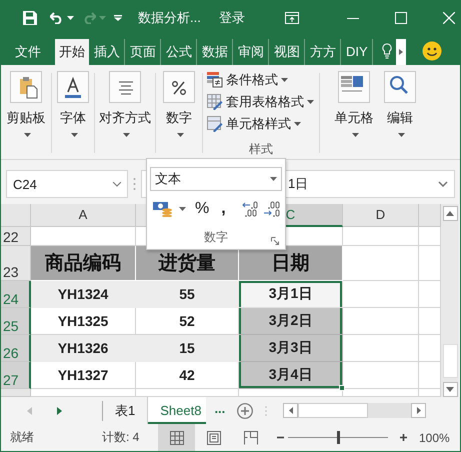 The height and width of the screenshot is (452, 461). I want to click on table-cell: YH1327, so click(83, 375).